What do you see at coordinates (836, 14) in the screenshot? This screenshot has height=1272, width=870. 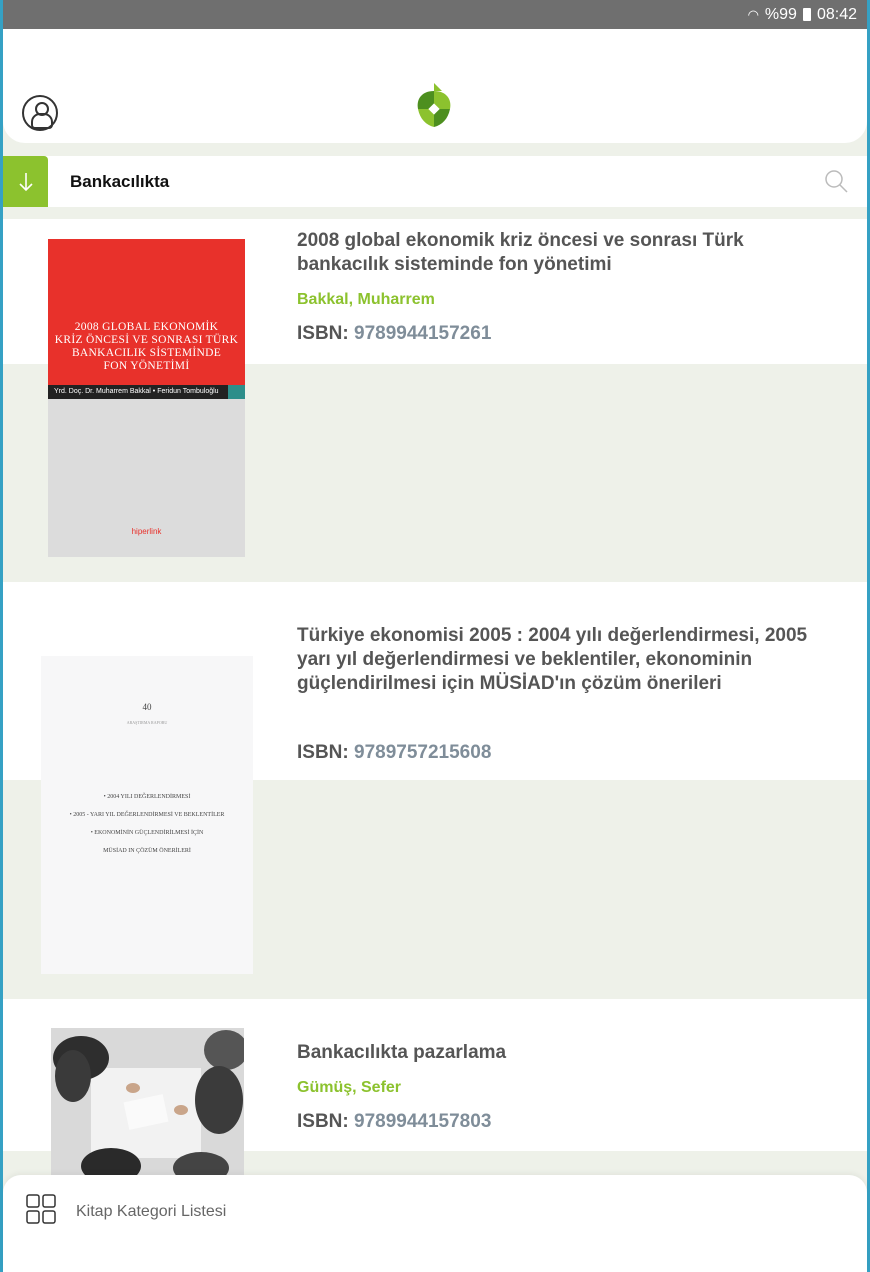 I see `clock: 08:42` at bounding box center [836, 14].